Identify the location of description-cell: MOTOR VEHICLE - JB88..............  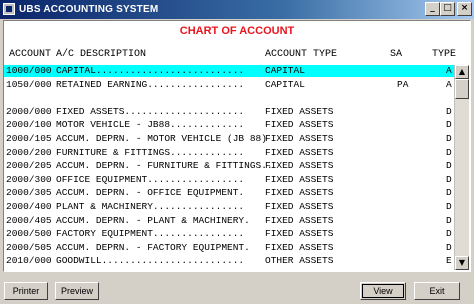
(150, 125).